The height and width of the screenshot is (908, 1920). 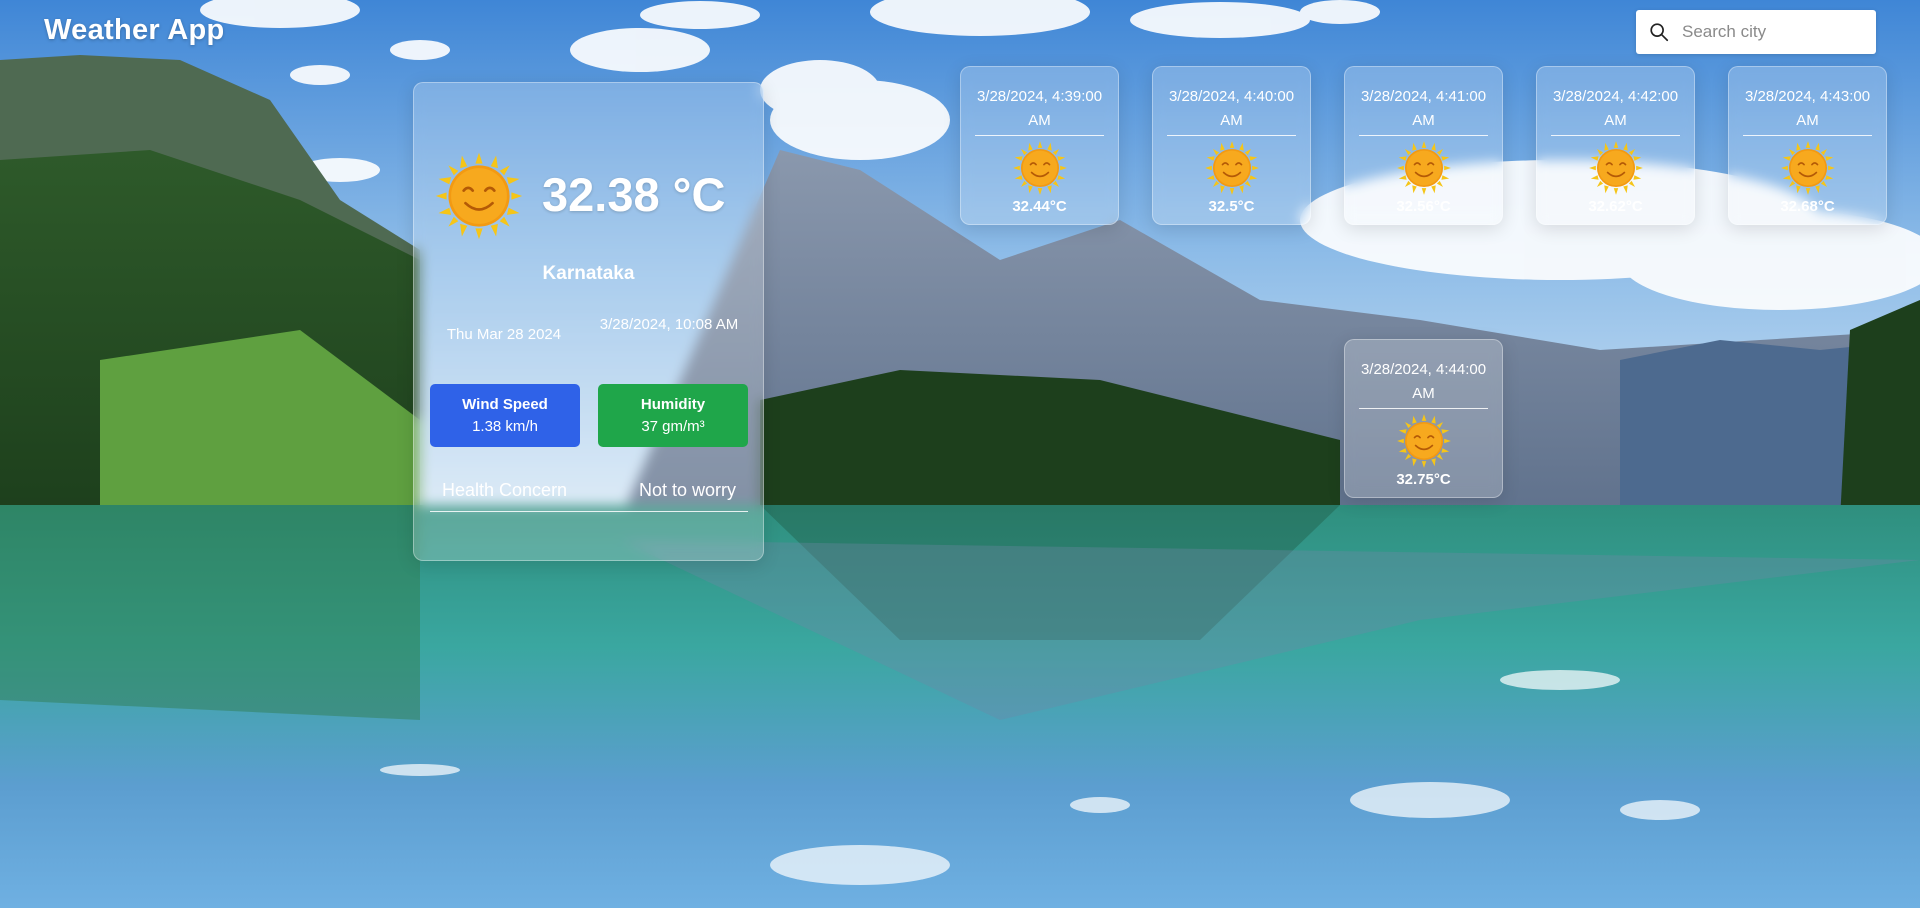 I want to click on forecast-card: 3/28/2024, 4:40:00 AM 32.5°C, so click(x=1231, y=145).